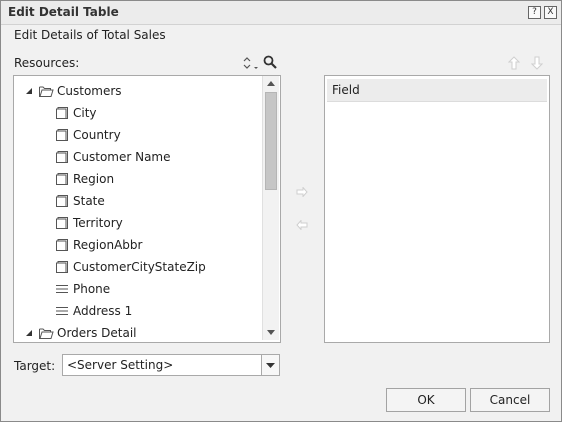 The image size is (562, 422). What do you see at coordinates (89, 91) in the screenshot?
I see `tree-item-label: Customers` at bounding box center [89, 91].